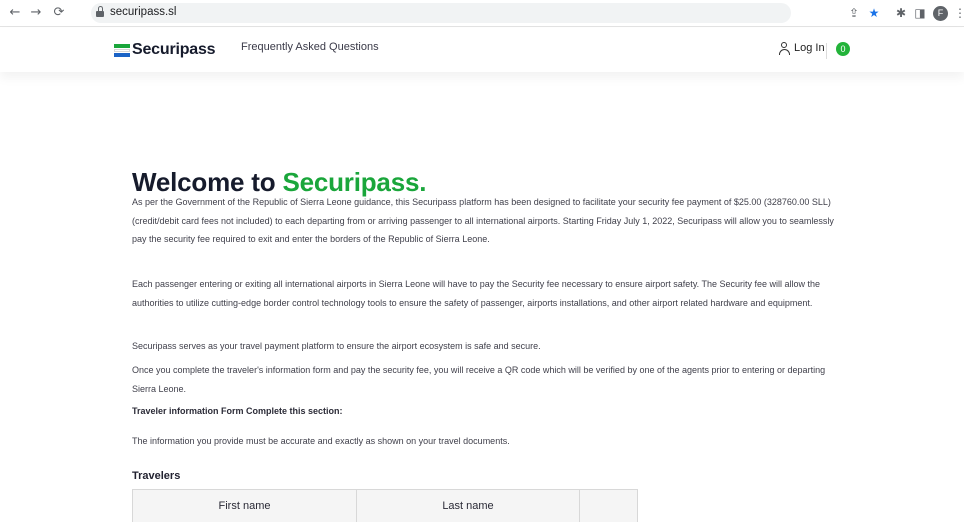 The image size is (964, 522). Describe the element at coordinates (15, 13) in the screenshot. I see `arrow-left-icon: ←` at that location.